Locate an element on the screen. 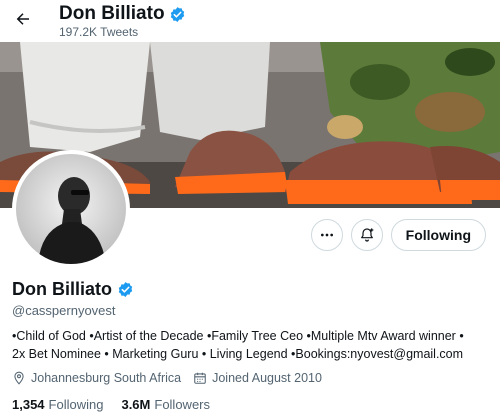  arrow-left-icon is located at coordinates (22, 19).